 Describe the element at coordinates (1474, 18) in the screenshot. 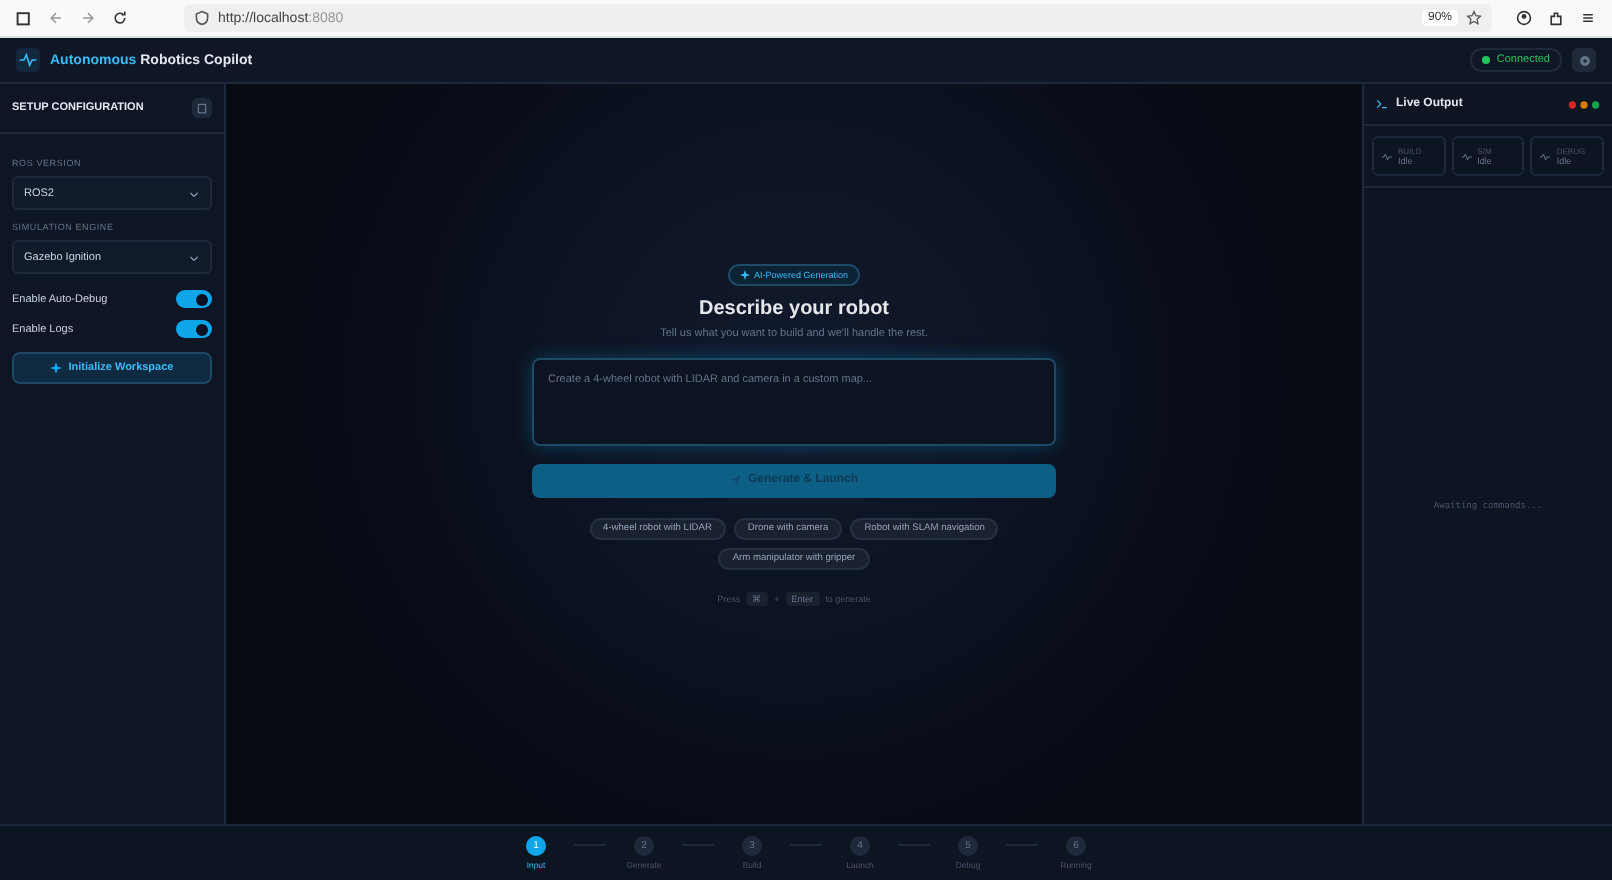

I see `star-icon` at that location.